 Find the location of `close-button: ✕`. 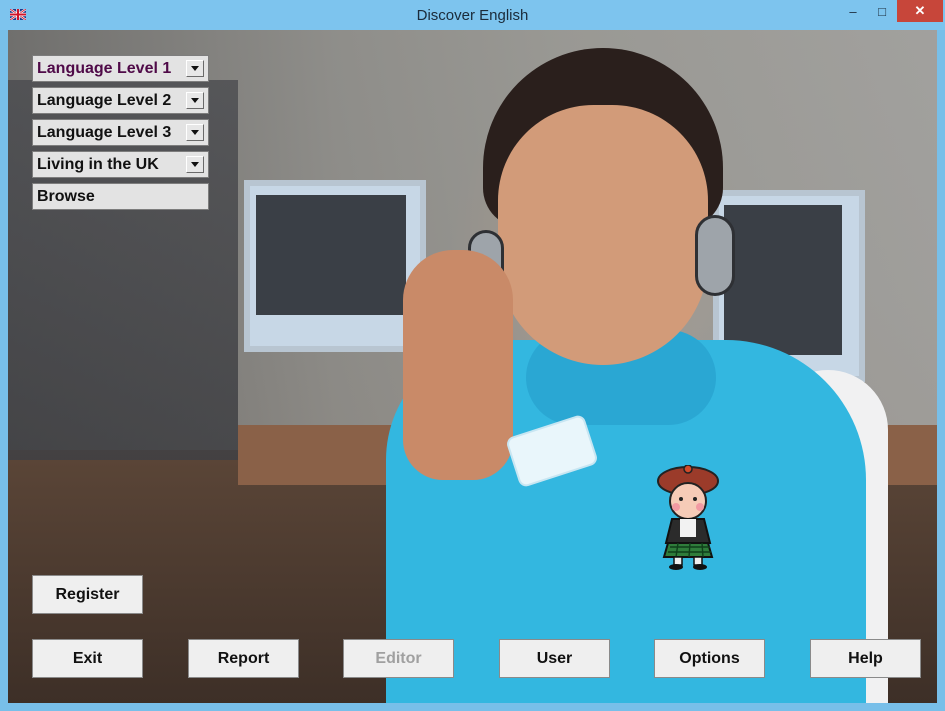

close-button: ✕ is located at coordinates (920, 11).